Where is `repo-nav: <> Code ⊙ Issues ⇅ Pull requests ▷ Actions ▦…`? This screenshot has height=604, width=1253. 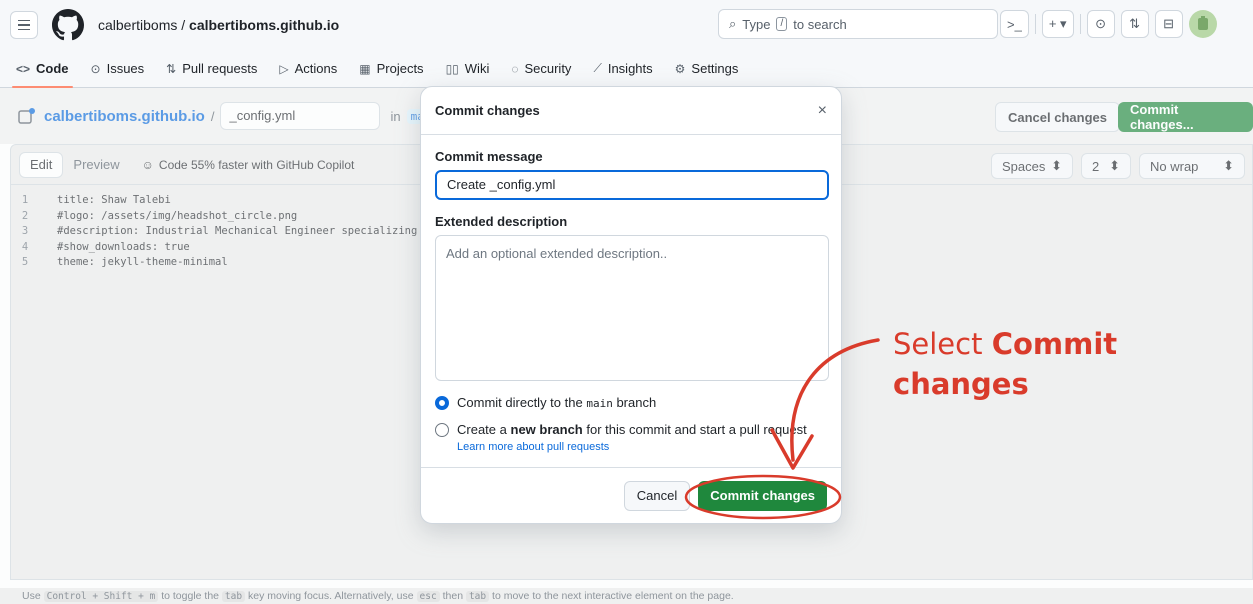 repo-nav: <> Code ⊙ Issues ⇅ Pull requests ▷ Actions ▦… is located at coordinates (626, 69).